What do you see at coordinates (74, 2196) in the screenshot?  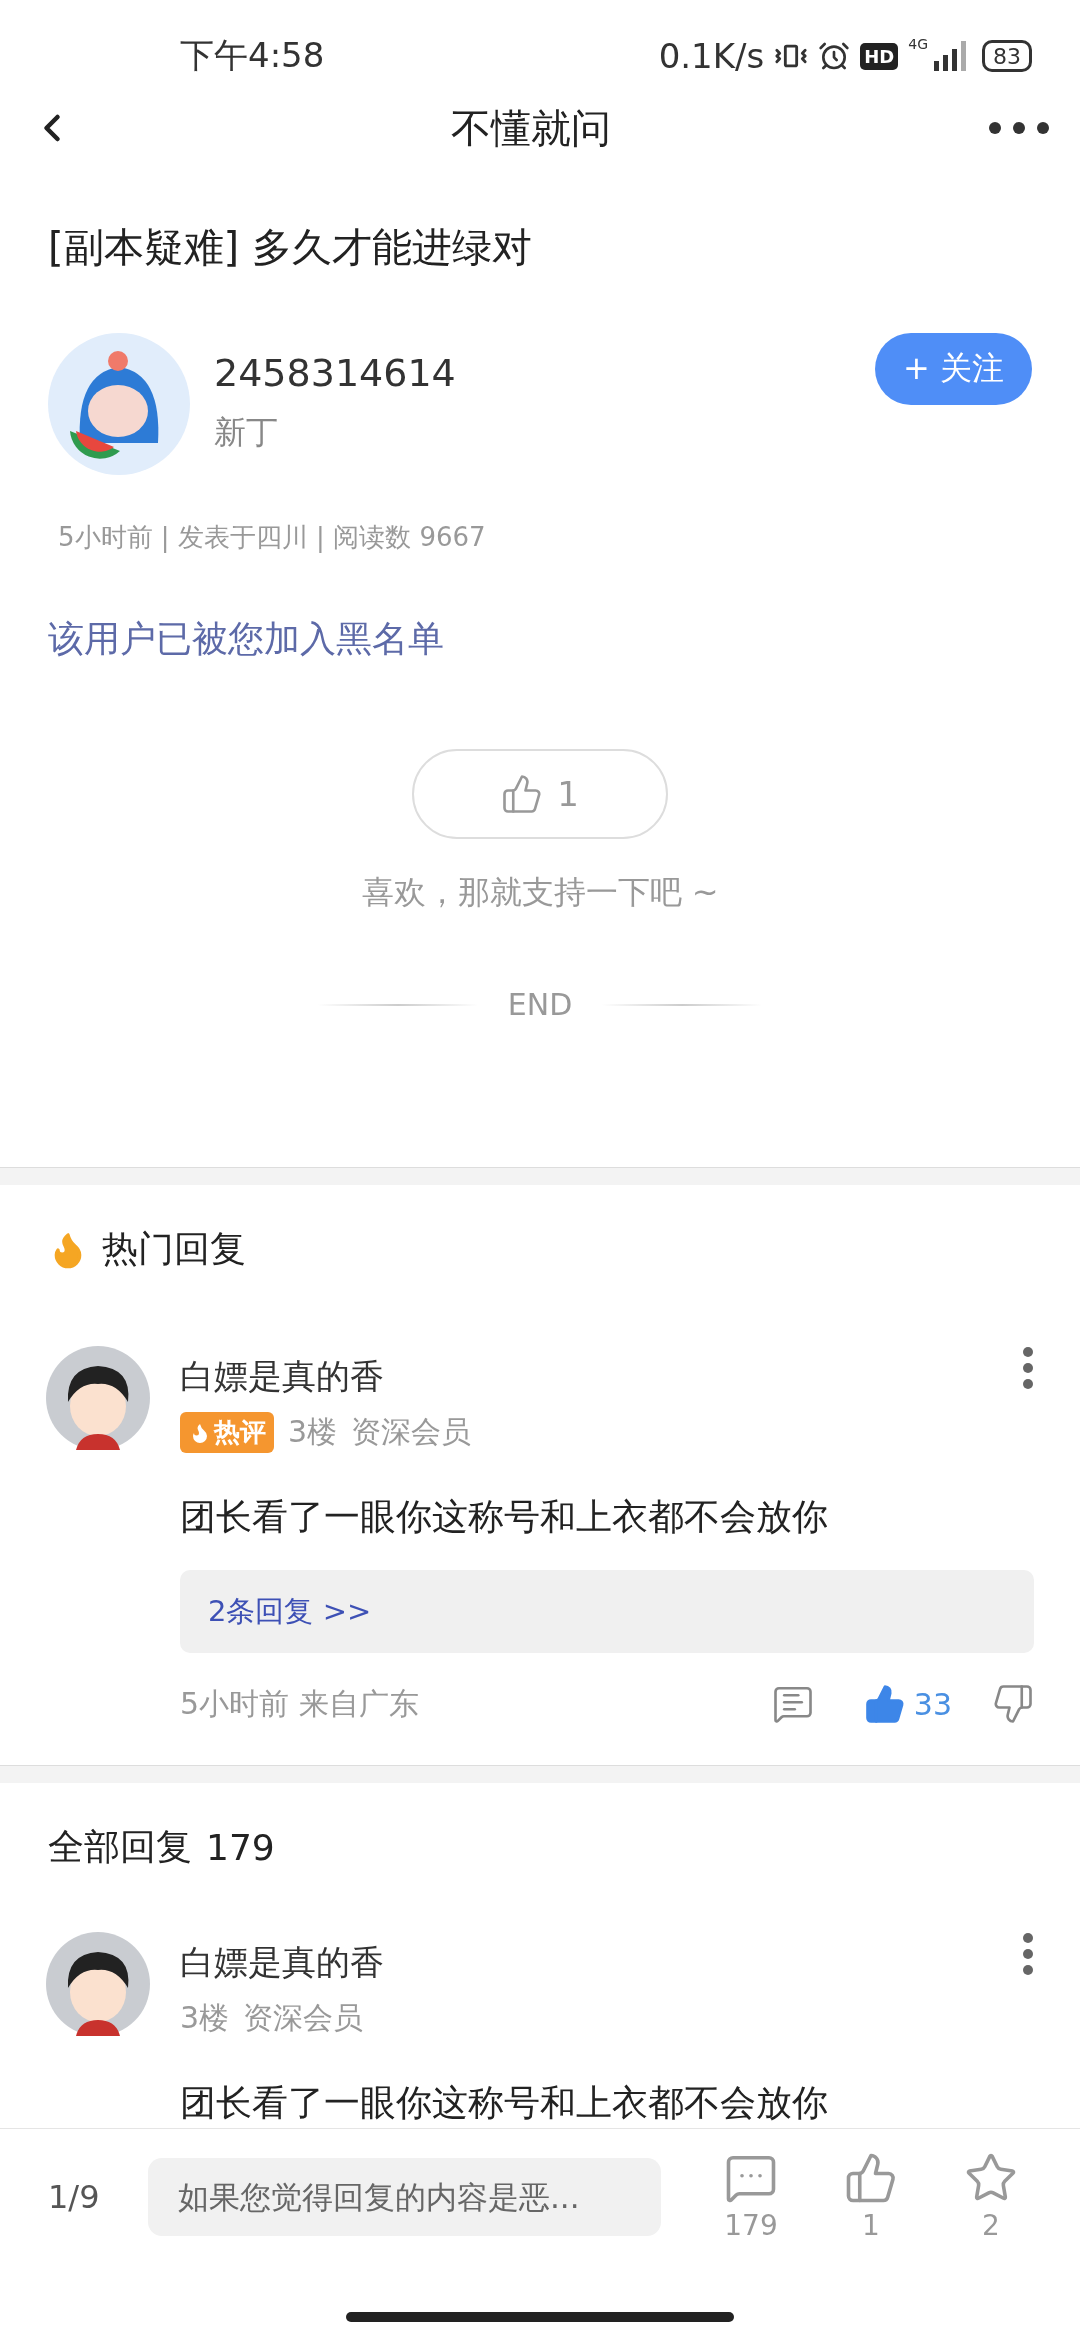 I see `page-indicator: 1/9` at bounding box center [74, 2196].